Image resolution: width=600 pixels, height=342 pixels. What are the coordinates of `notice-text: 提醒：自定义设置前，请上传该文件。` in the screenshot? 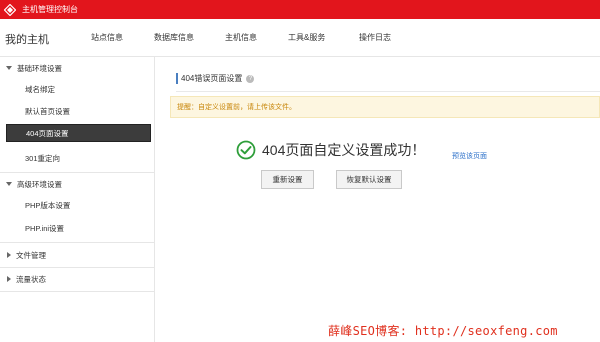 It's located at (236, 107).